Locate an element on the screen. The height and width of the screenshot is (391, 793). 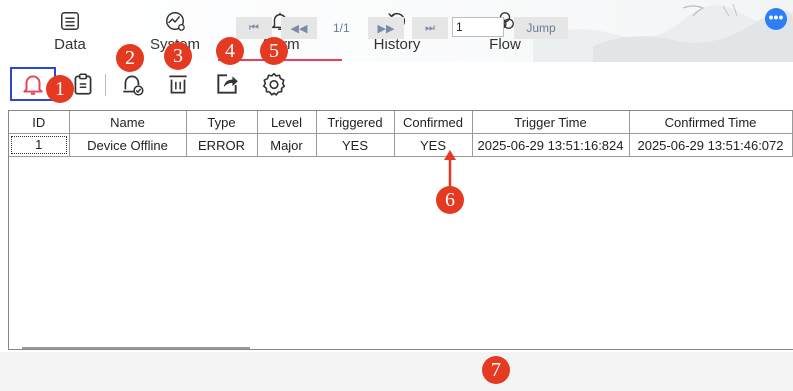
cell-confirmed: YES is located at coordinates (433, 145).